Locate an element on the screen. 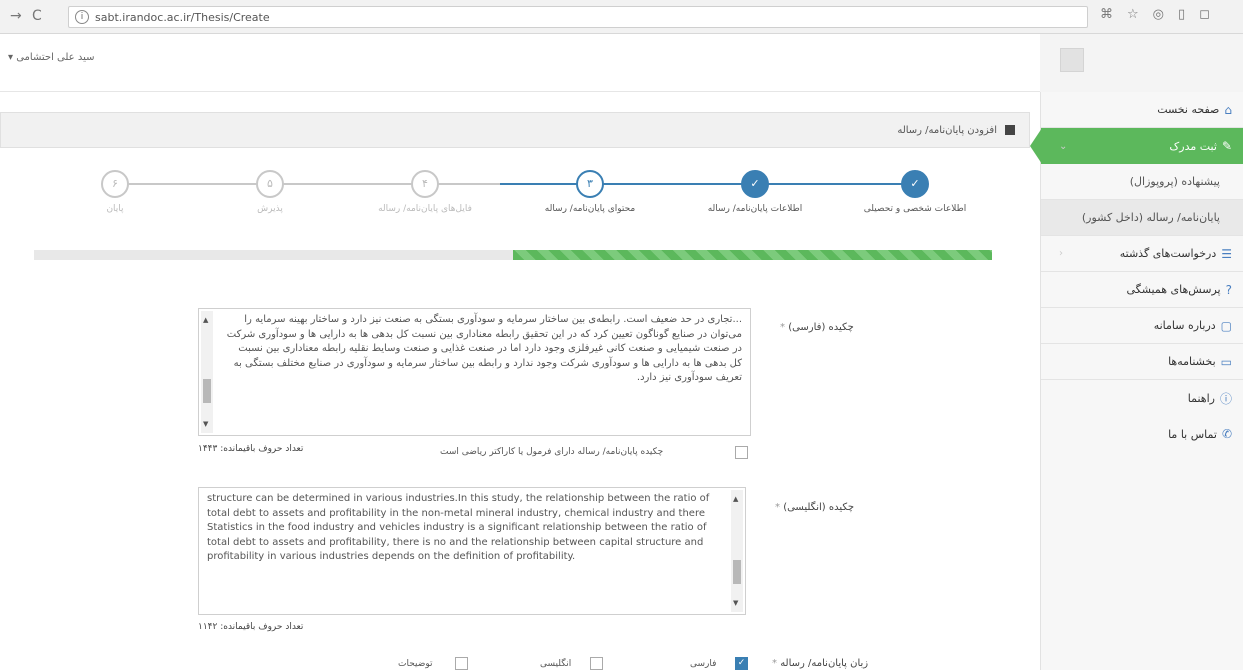 The height and width of the screenshot is (670, 1243). sidebar-item-label: ثبت مدرک is located at coordinates (1193, 146).